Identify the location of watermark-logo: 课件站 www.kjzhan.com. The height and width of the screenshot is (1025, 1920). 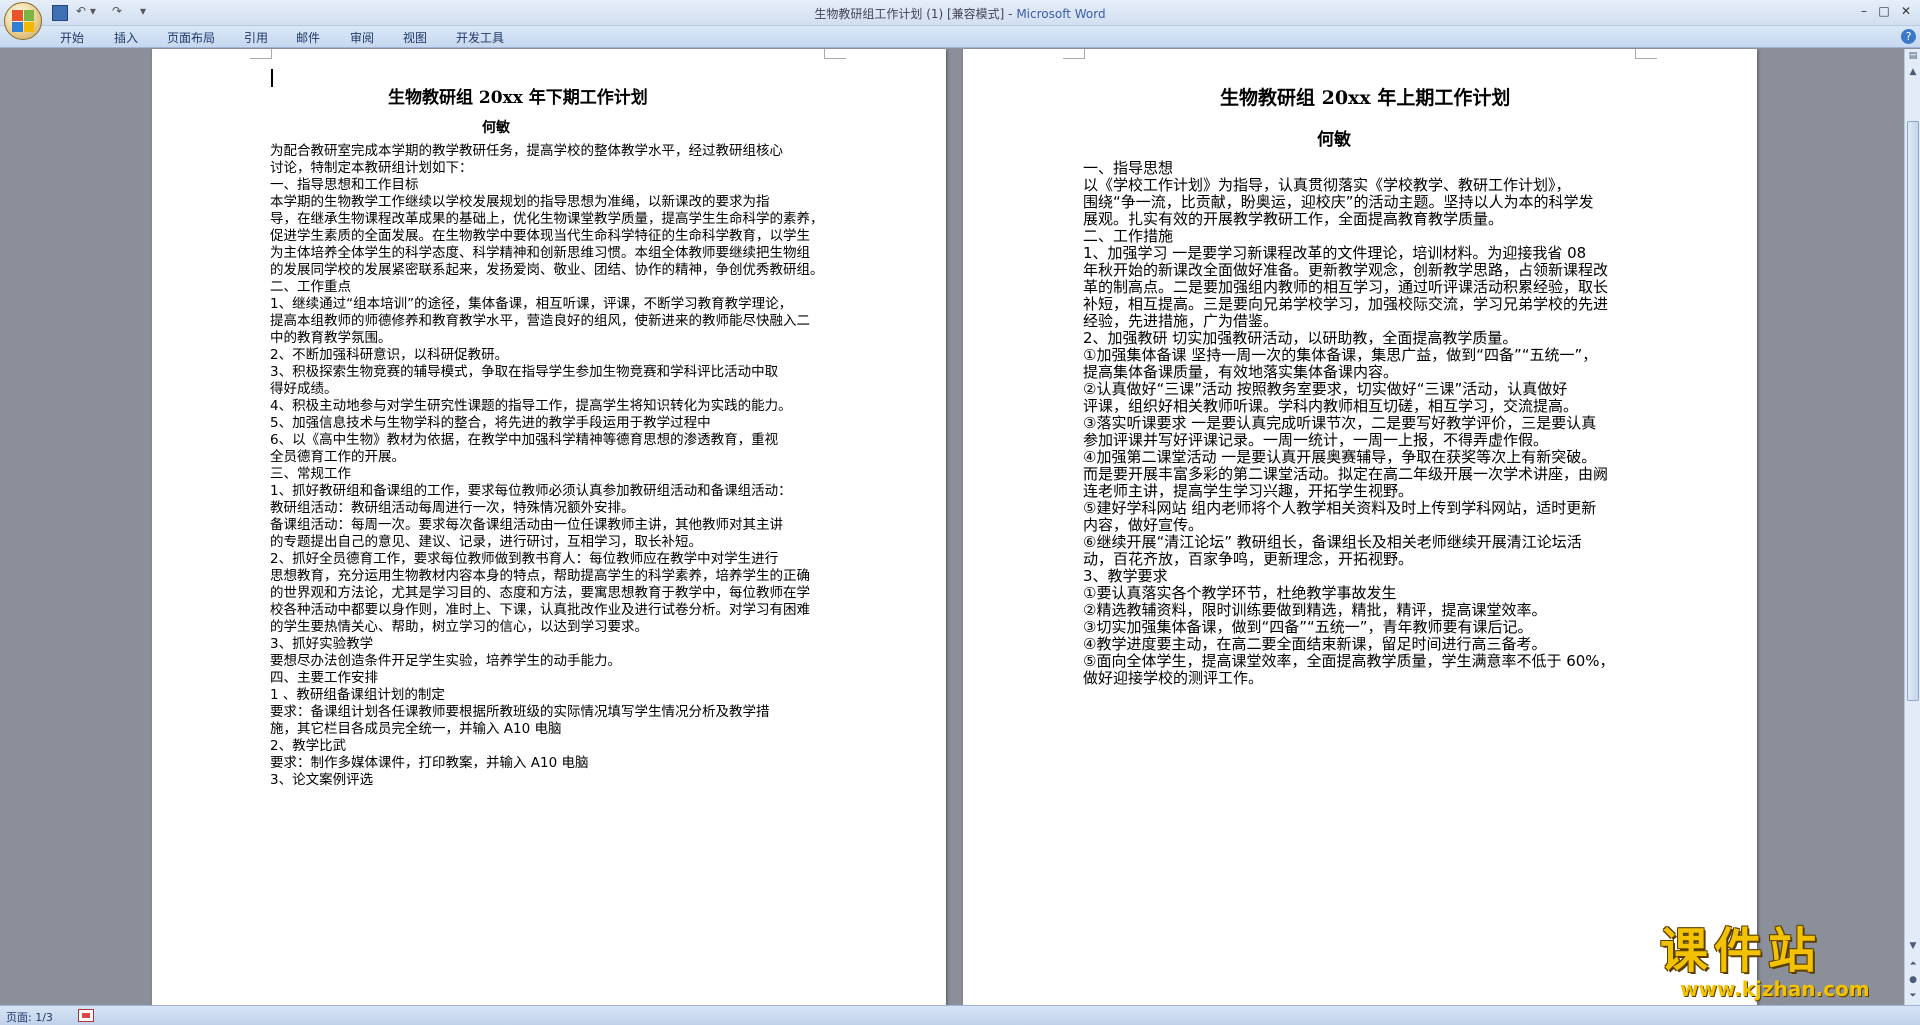
(1780, 965).